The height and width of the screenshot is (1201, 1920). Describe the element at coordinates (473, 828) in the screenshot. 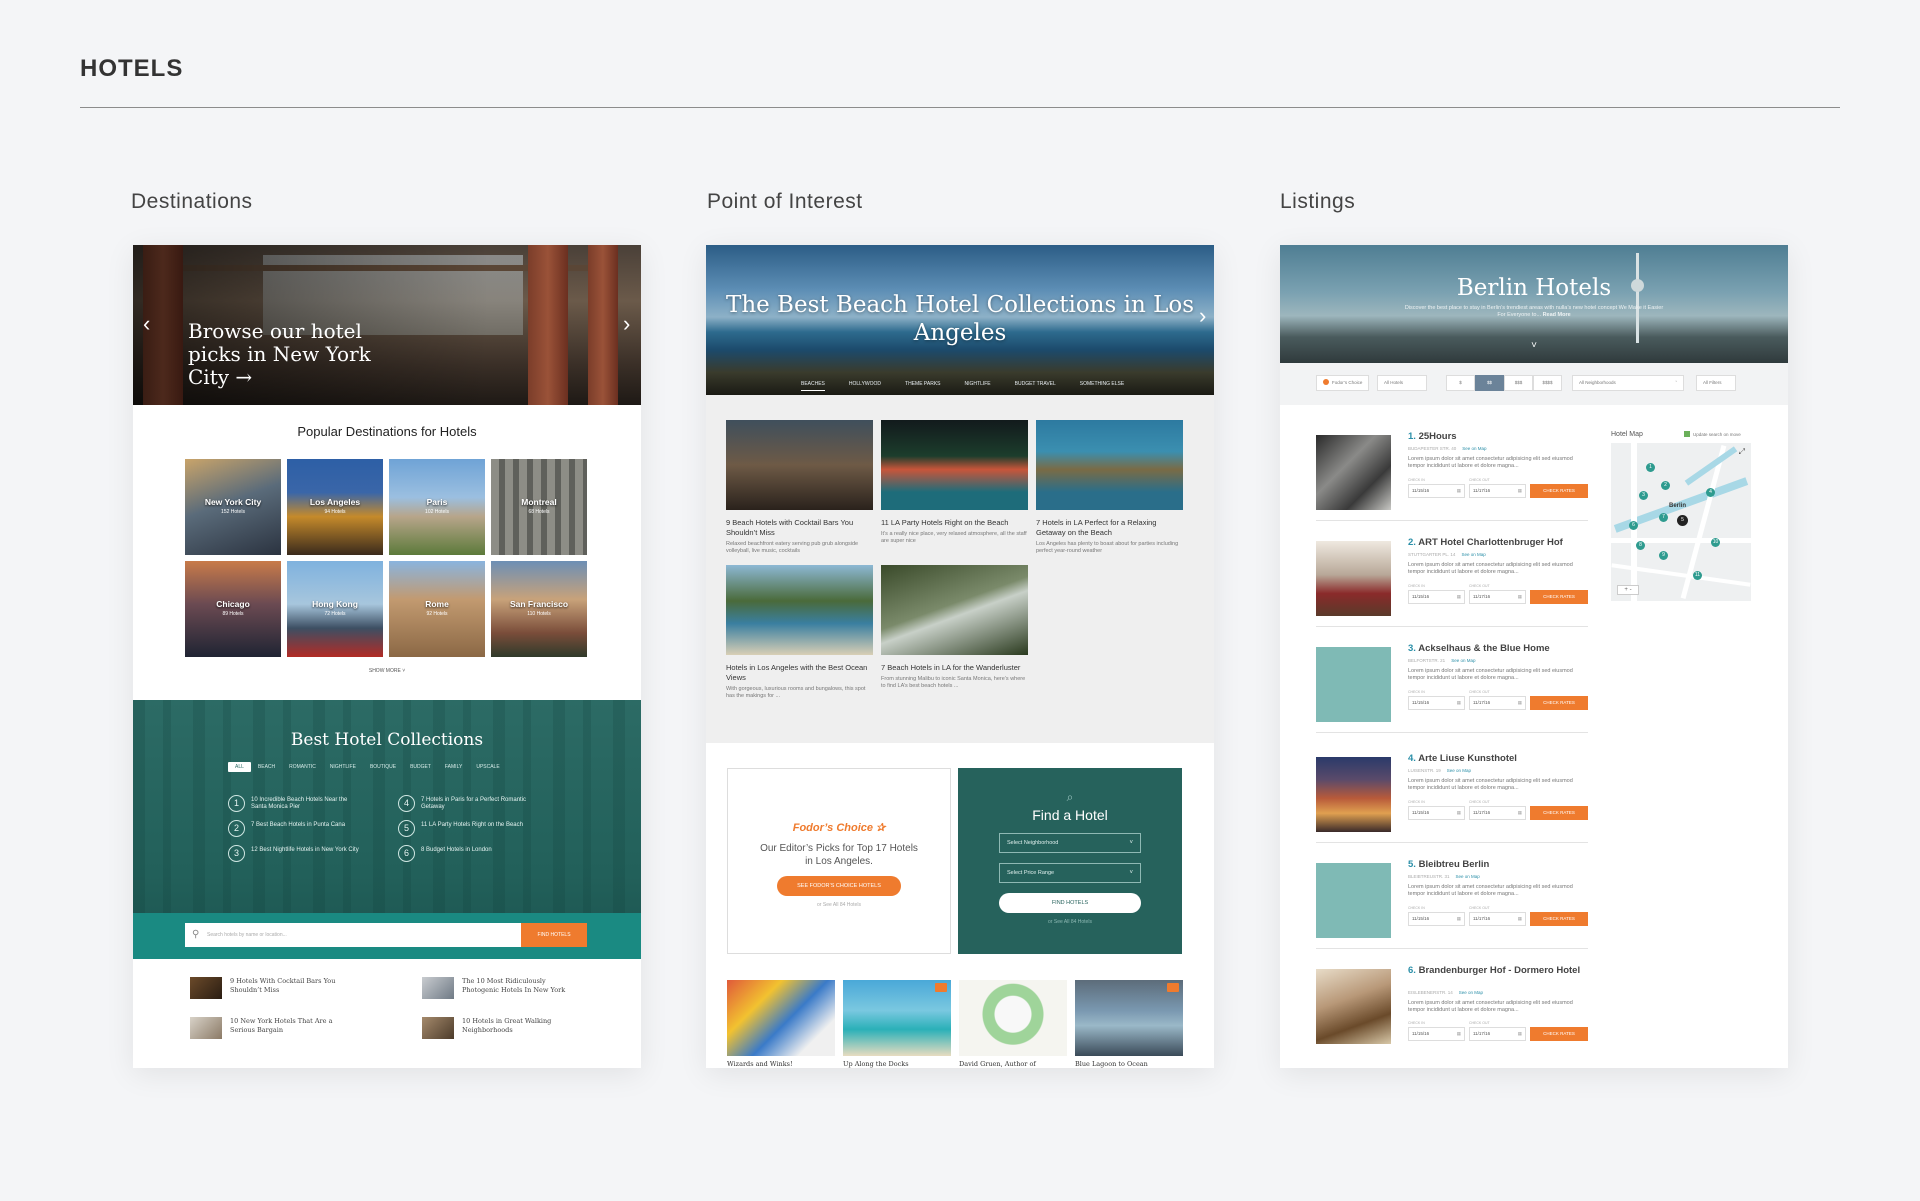

I see `collection-item: 5 11 LA Party Hotels Right on the Beach` at that location.